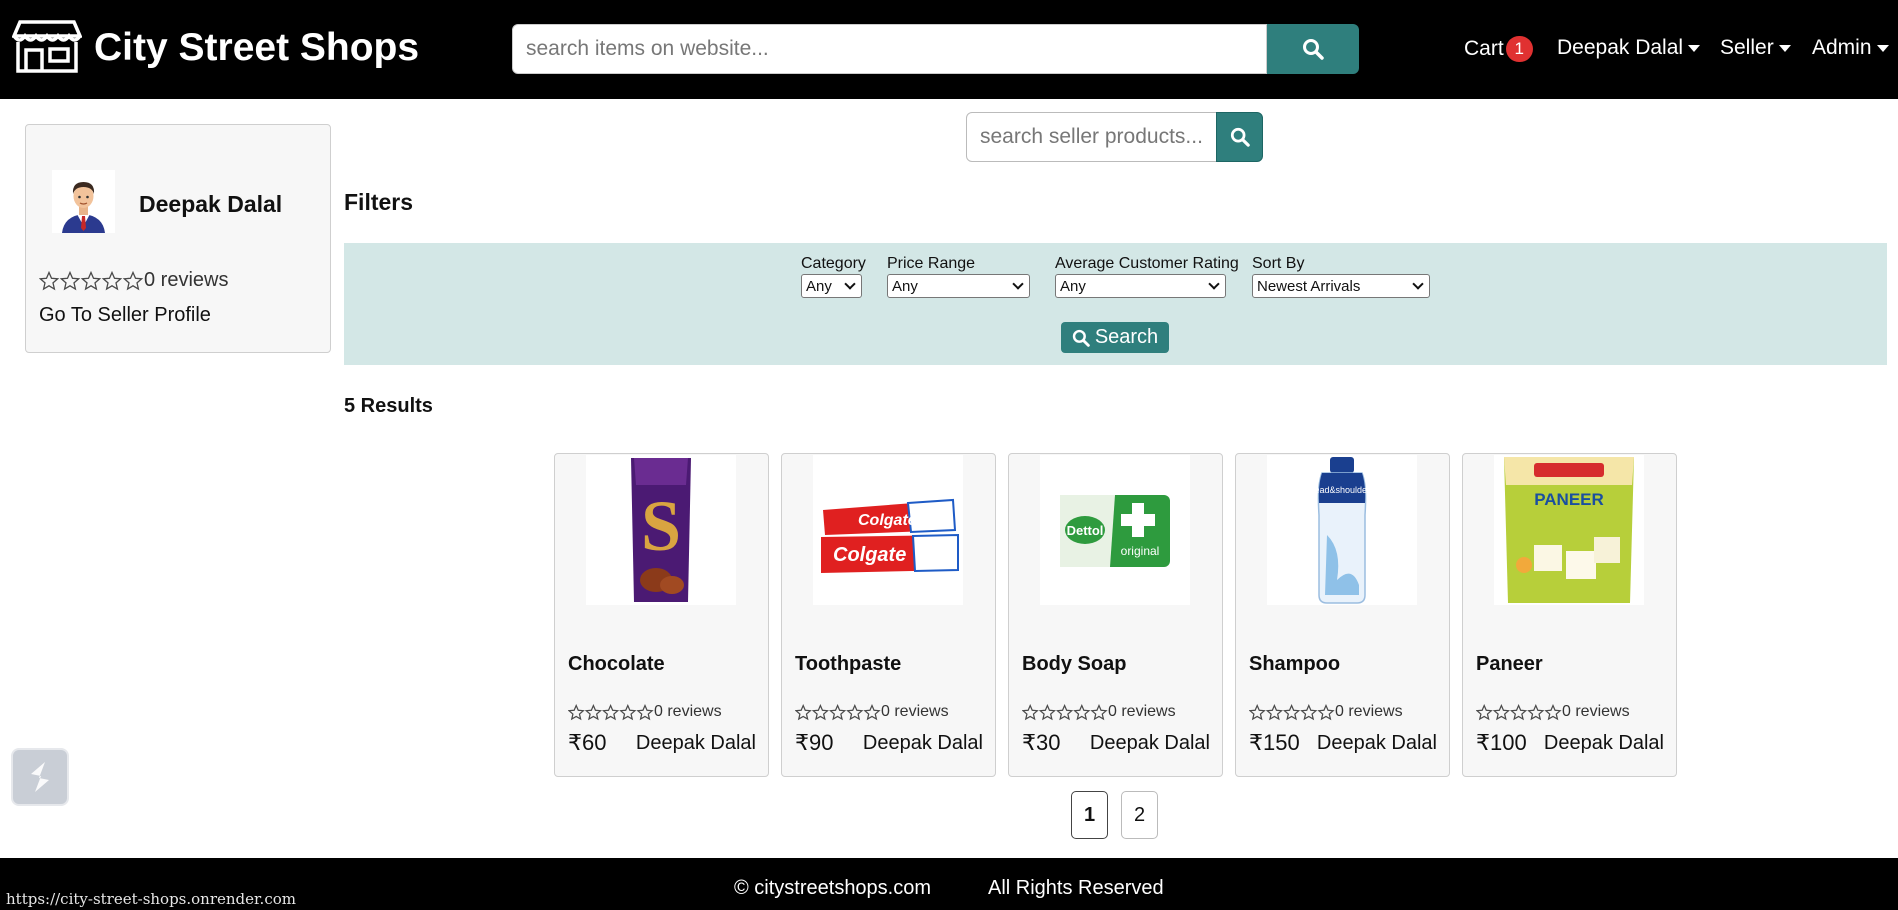 The height and width of the screenshot is (910, 1898). I want to click on star-rating-icons, so click(91, 280).